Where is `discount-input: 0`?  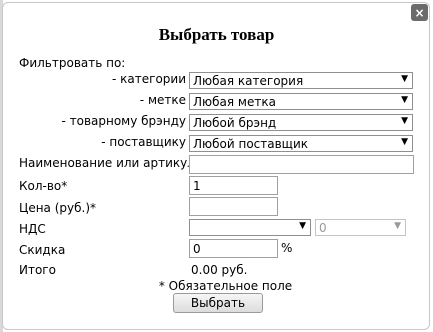
discount-input: 0 is located at coordinates (233, 248).